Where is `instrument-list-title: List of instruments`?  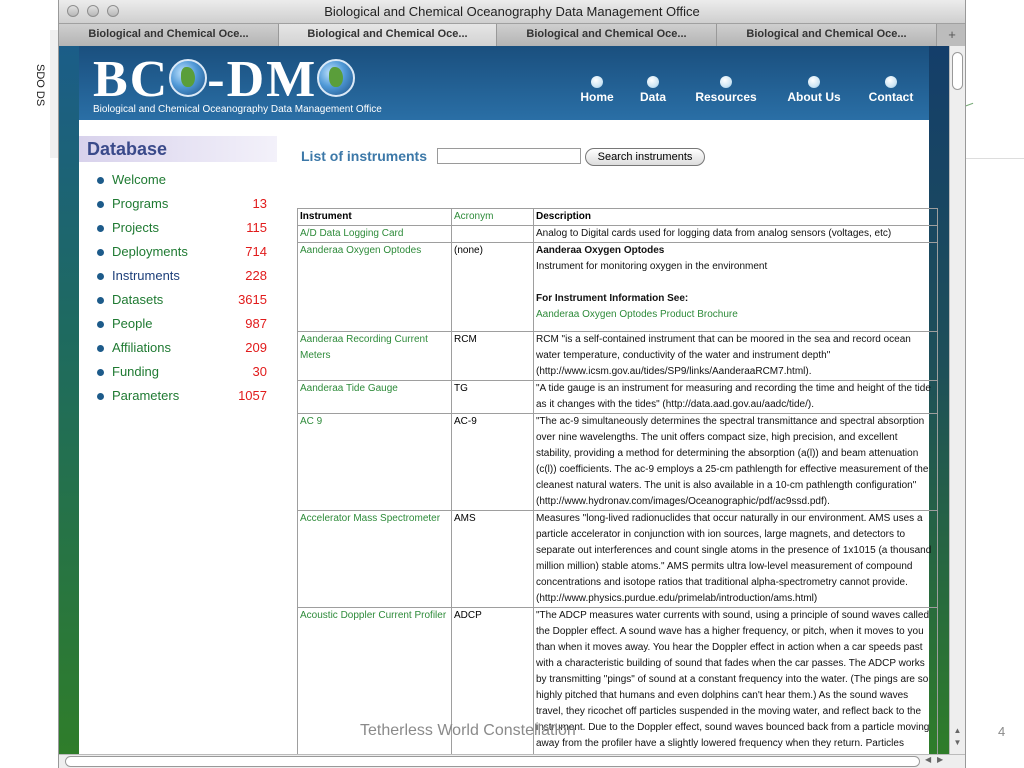 instrument-list-title: List of instruments is located at coordinates (364, 156).